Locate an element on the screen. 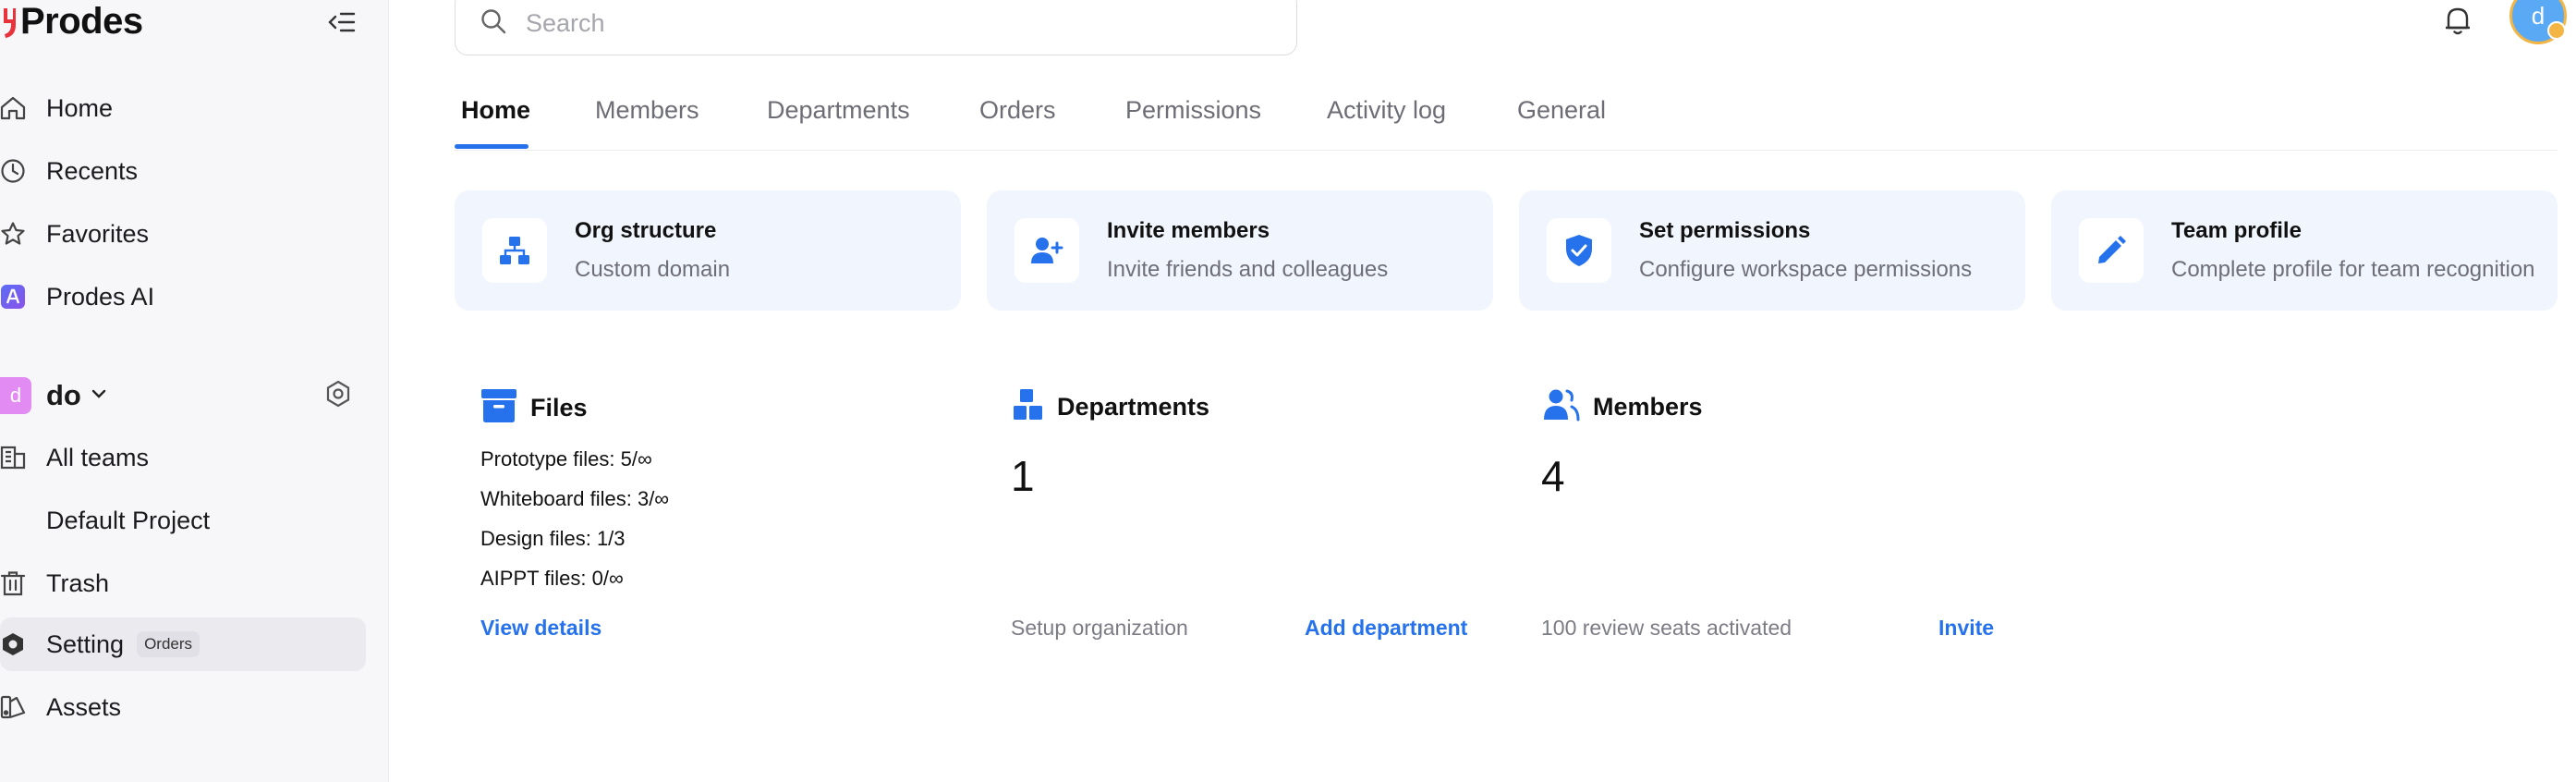 This screenshot has width=2576, height=782. sidebar-item-assets: Assets is located at coordinates (183, 707).